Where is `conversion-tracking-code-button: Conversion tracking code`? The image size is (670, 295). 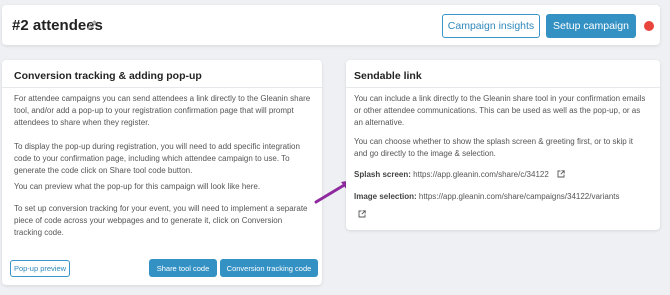
conversion-tracking-code-button: Conversion tracking code is located at coordinates (269, 268).